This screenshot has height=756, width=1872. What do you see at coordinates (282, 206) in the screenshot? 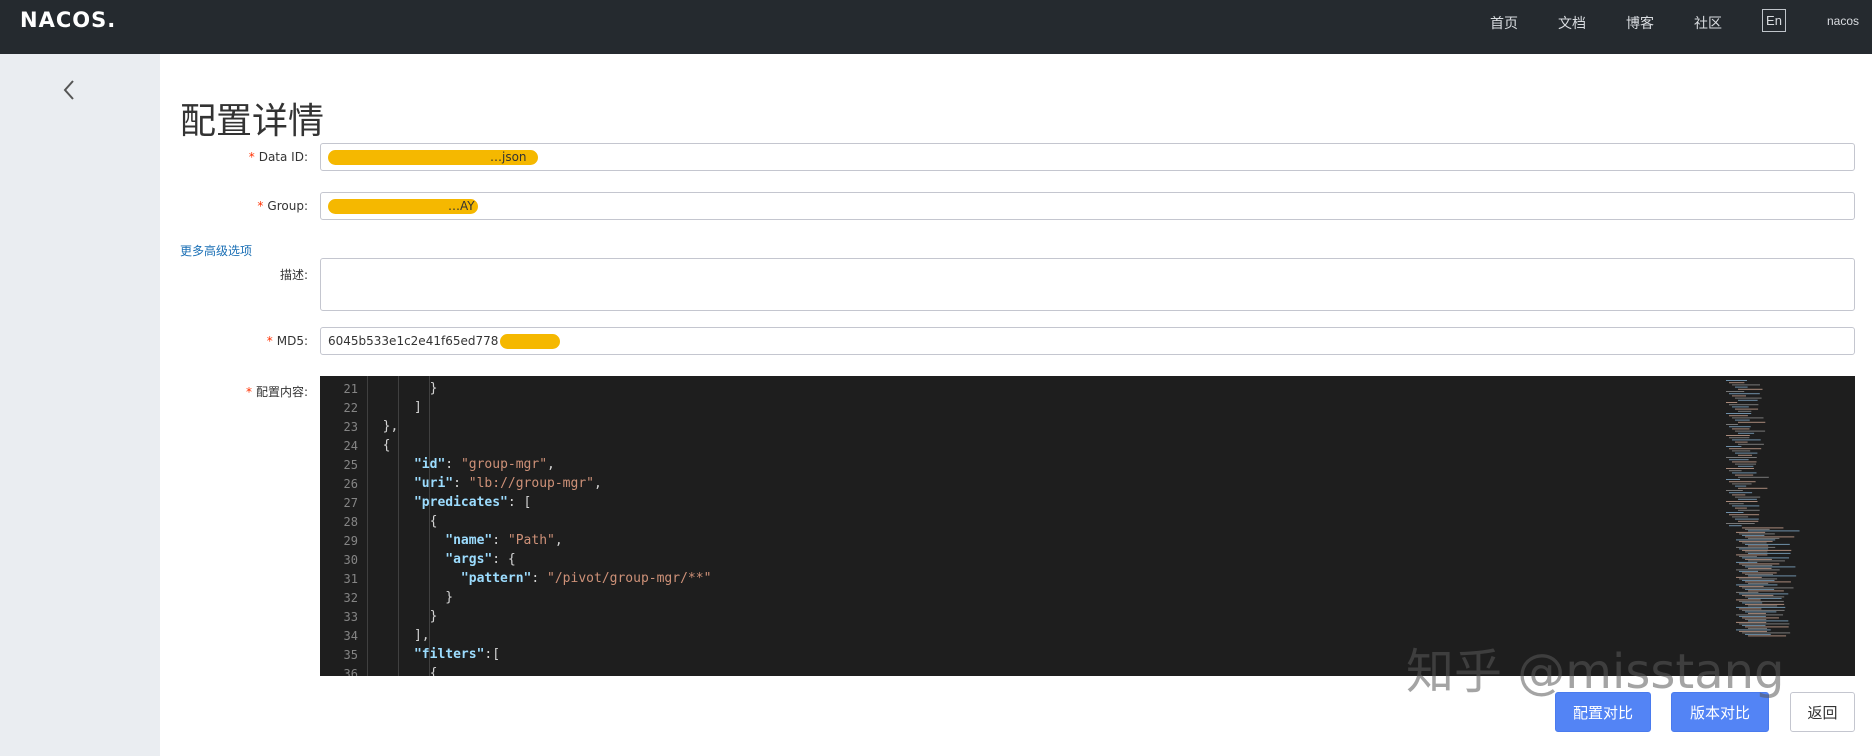
I see `group-label: * Group:` at bounding box center [282, 206].